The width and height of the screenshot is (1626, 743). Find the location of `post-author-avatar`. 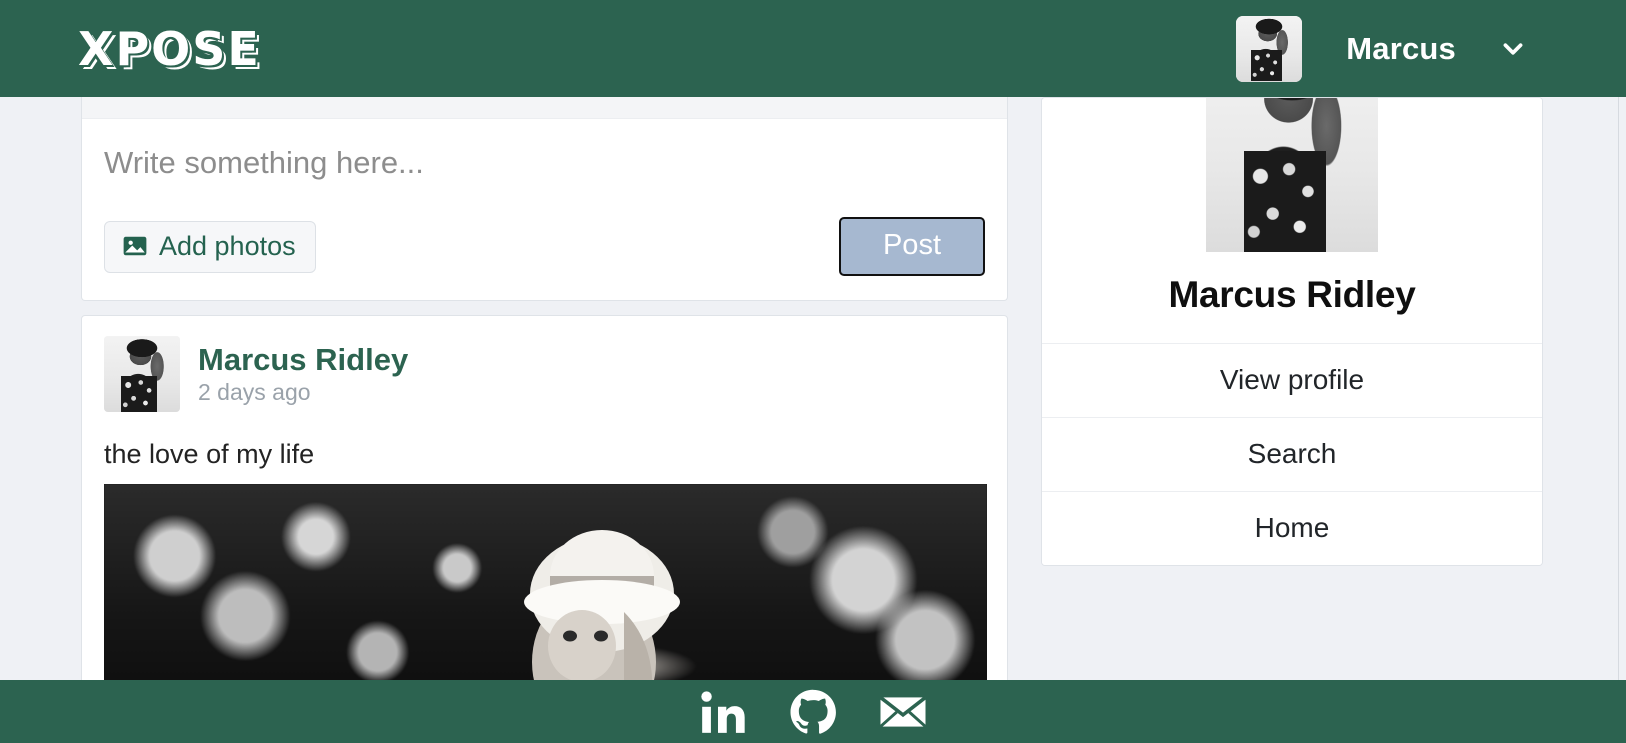

post-author-avatar is located at coordinates (142, 374).